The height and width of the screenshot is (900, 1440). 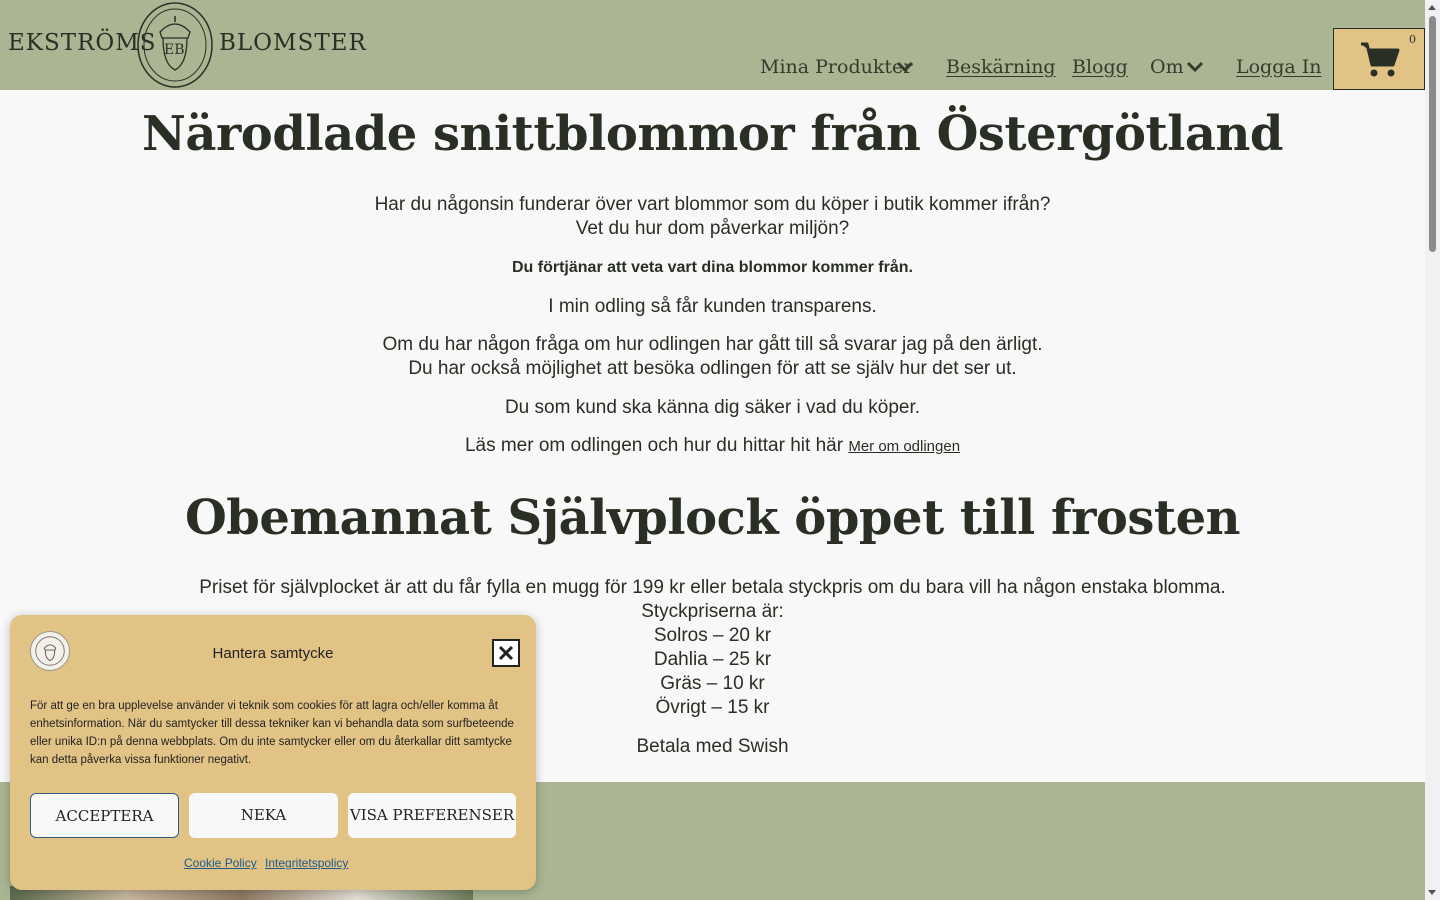 What do you see at coordinates (263, 815) in the screenshot?
I see `deny-button: NEKA` at bounding box center [263, 815].